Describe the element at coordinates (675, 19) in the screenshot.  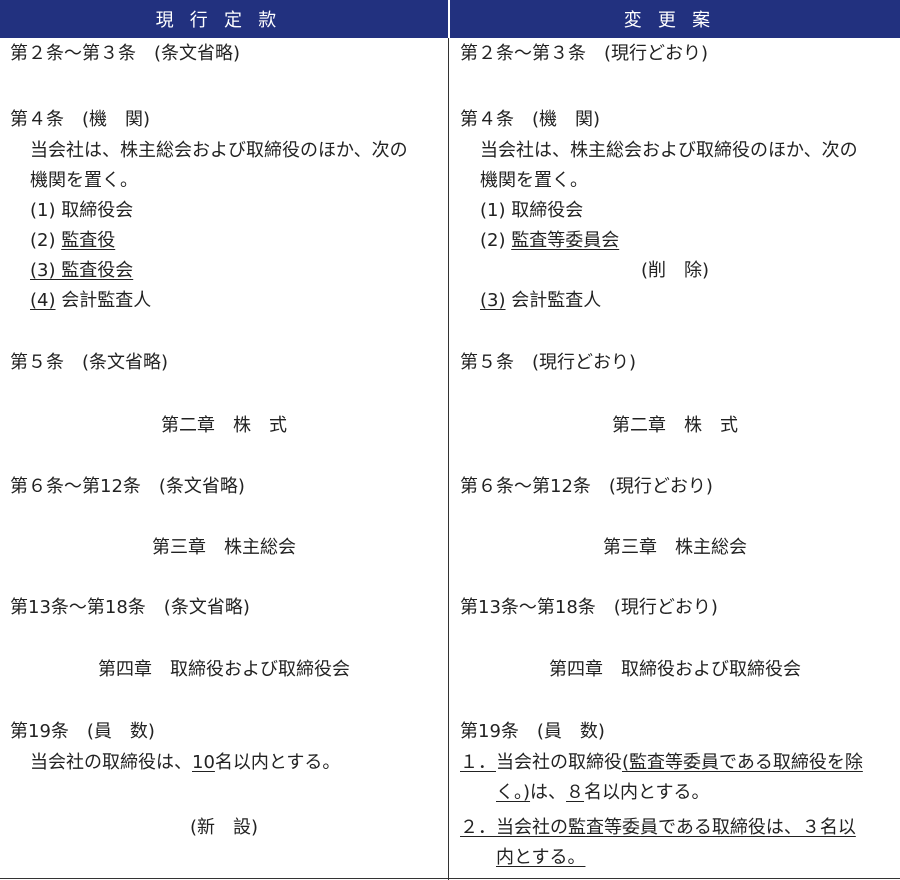
I see `header-proposed-changes: 変更案` at that location.